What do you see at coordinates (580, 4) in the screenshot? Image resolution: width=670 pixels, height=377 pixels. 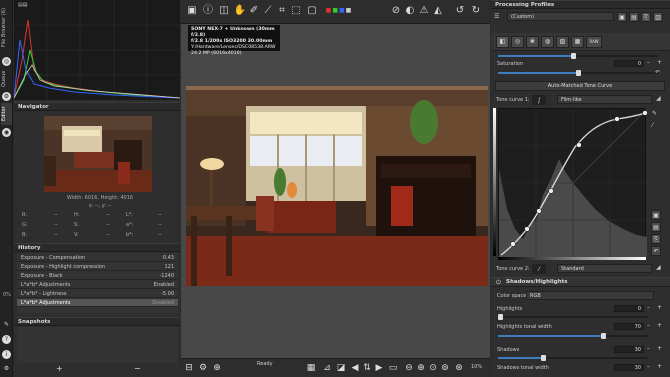 I see `processing-profiles-header: Processing Profiles` at bounding box center [580, 4].